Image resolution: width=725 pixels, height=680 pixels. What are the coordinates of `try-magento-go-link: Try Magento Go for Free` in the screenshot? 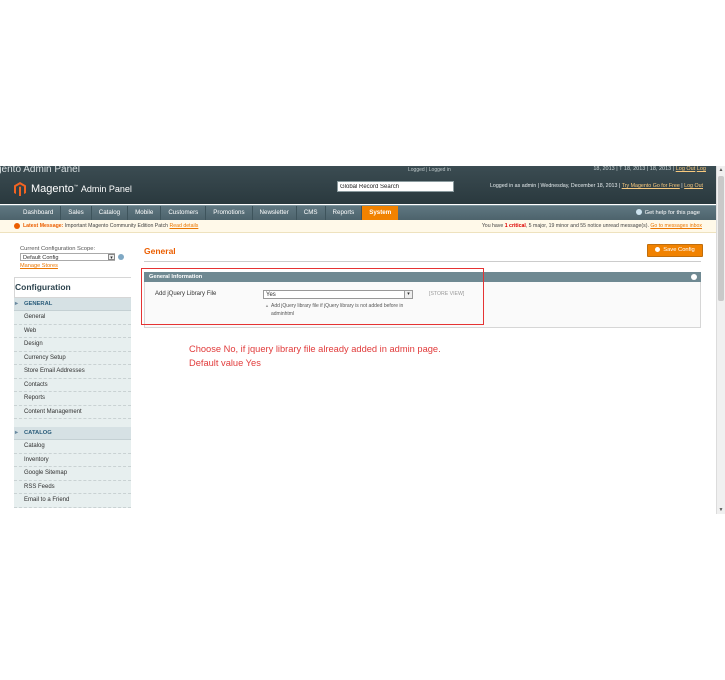 It's located at (651, 186).